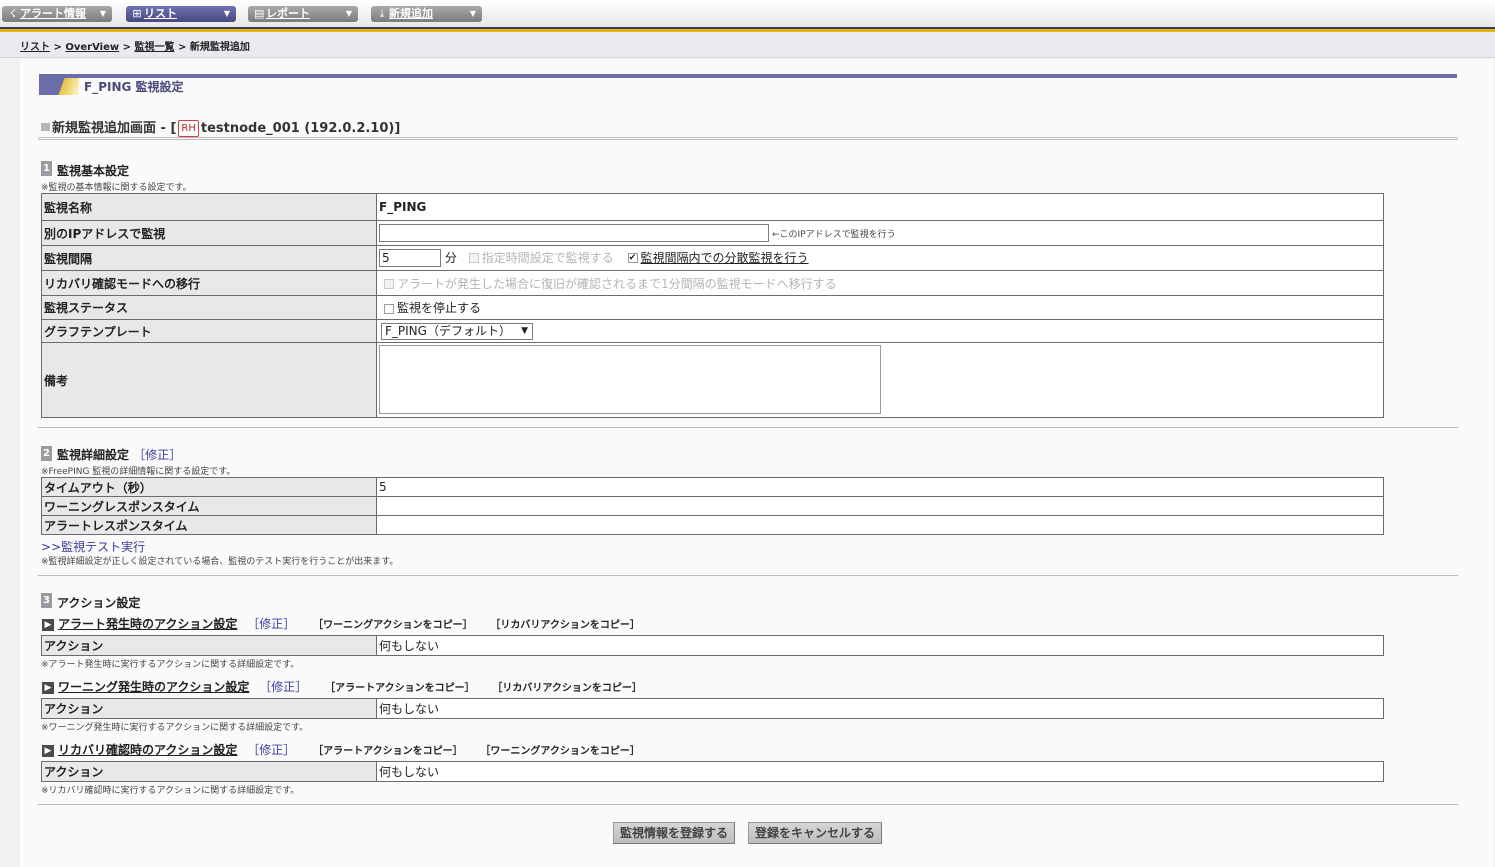  What do you see at coordinates (220, 562) in the screenshot?
I see `test-note: ※監視詳細設定が正しく設定されている場合、監視のテスト実行を行うことが出来ます。` at bounding box center [220, 562].